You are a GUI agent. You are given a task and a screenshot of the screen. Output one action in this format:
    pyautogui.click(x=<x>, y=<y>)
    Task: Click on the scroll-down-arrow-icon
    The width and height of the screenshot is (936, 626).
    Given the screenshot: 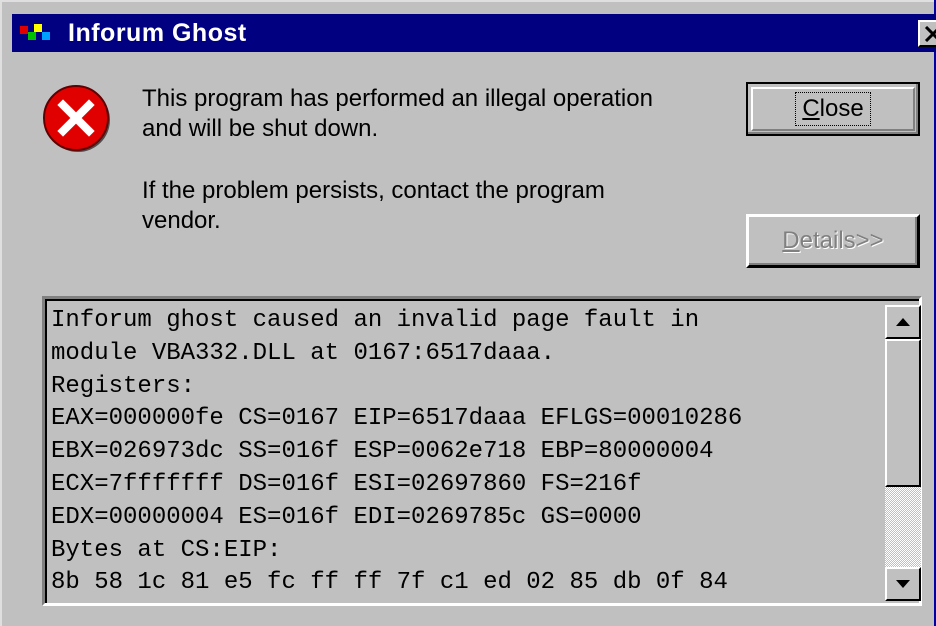 What is the action you would take?
    pyautogui.click(x=903, y=584)
    